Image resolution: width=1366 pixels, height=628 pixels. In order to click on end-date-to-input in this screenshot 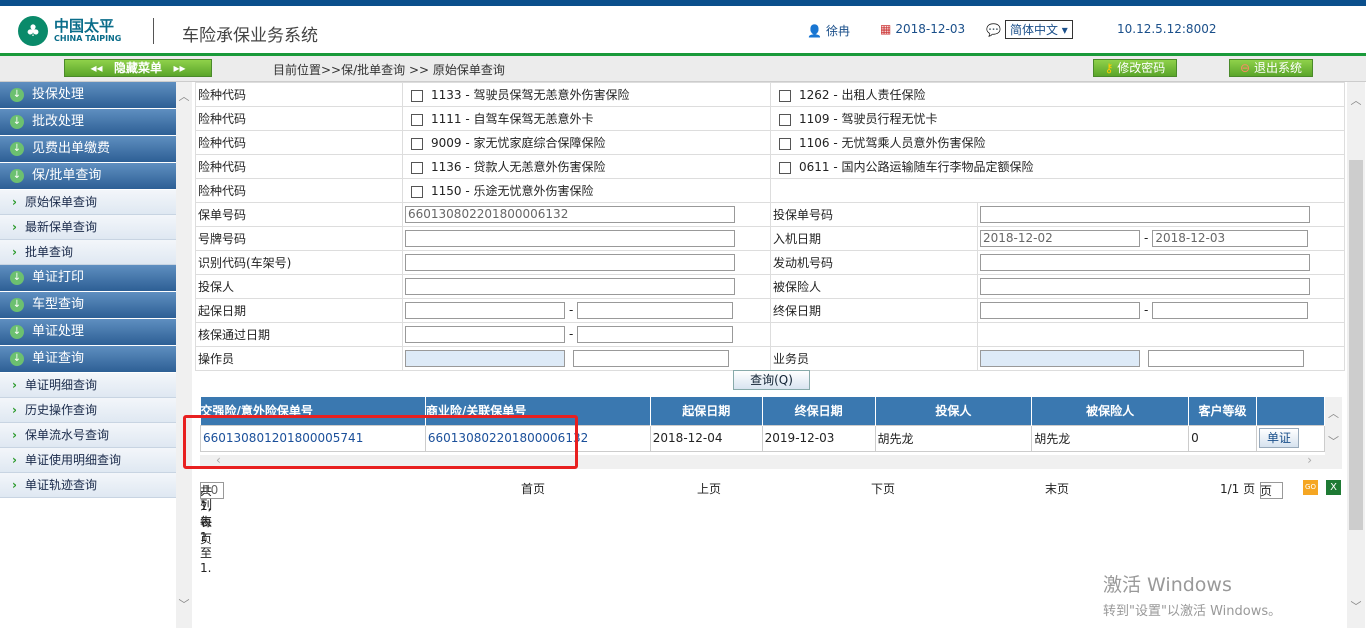, I will do `click(1230, 310)`.